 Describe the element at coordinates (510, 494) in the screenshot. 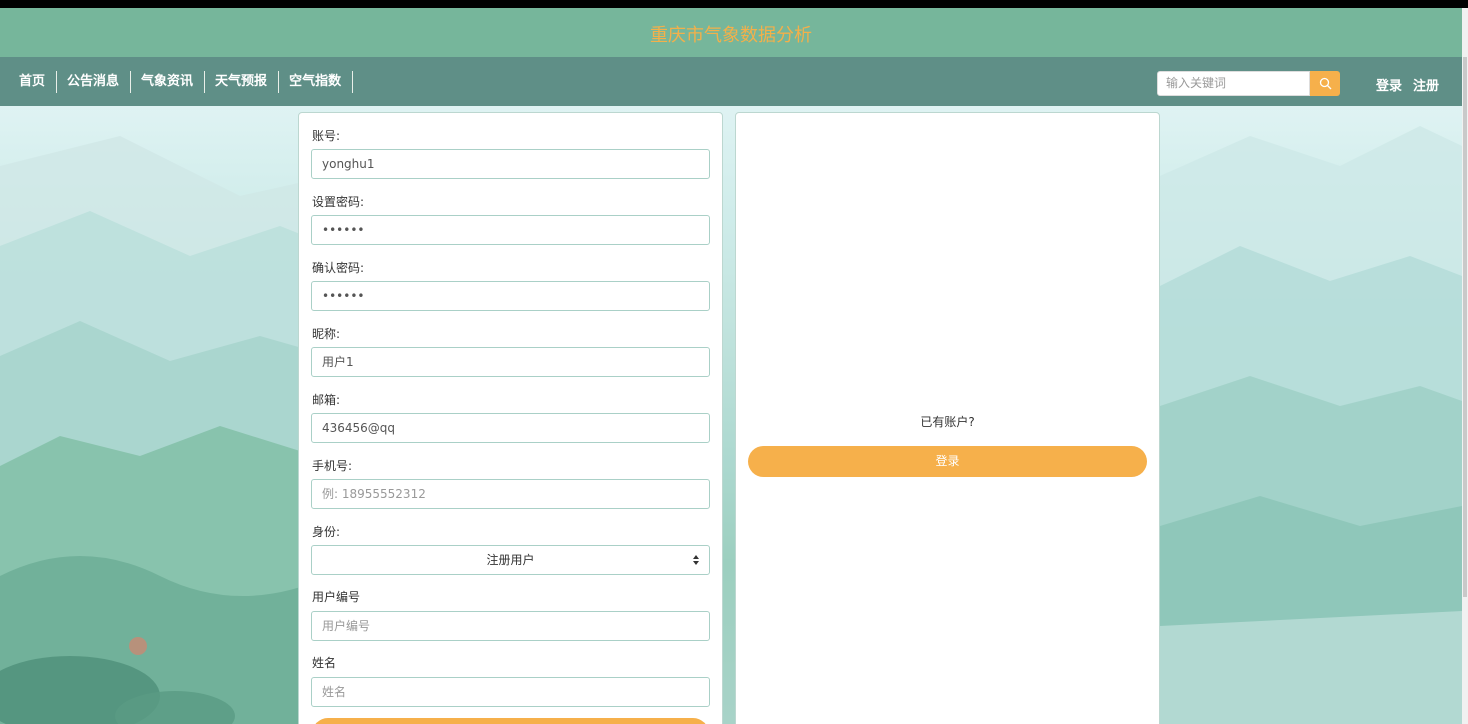

I see `phone-field: 例: 18955552312` at that location.